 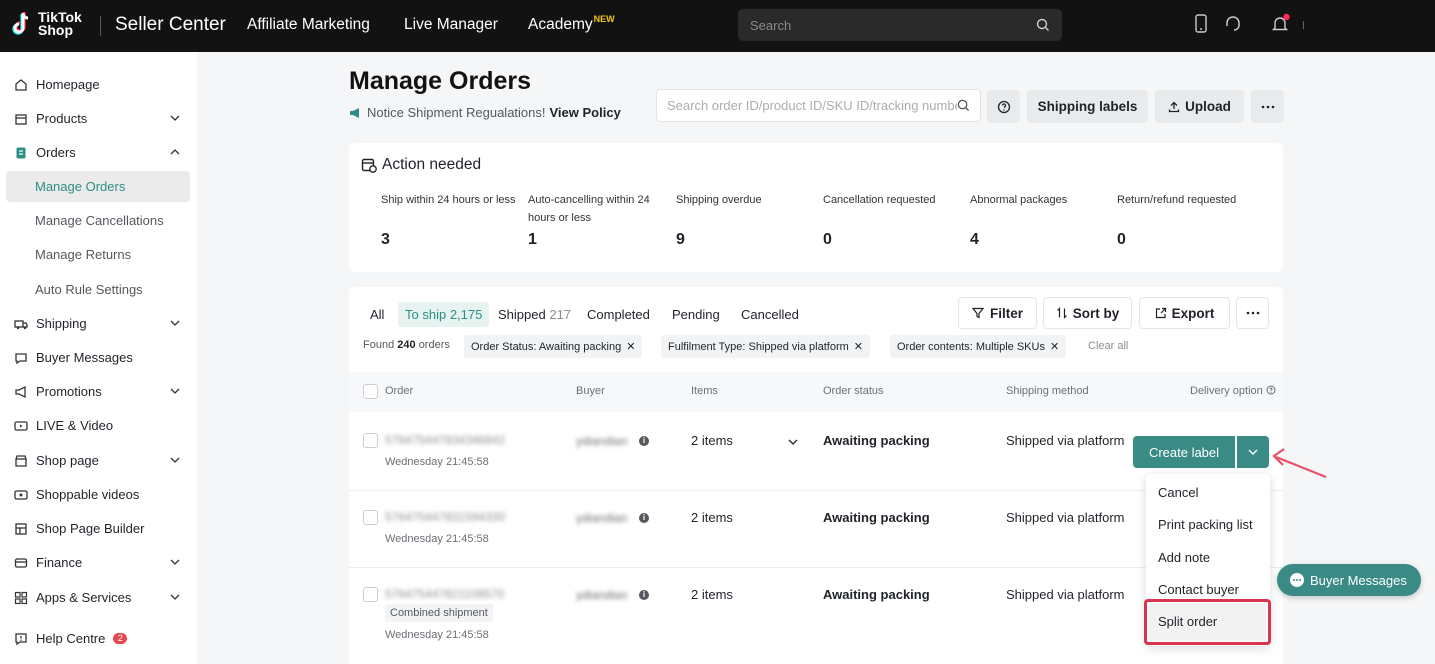 What do you see at coordinates (978, 346) in the screenshot?
I see `filter-chip-order-contents: Order contents: Multiple SKUs ✕` at bounding box center [978, 346].